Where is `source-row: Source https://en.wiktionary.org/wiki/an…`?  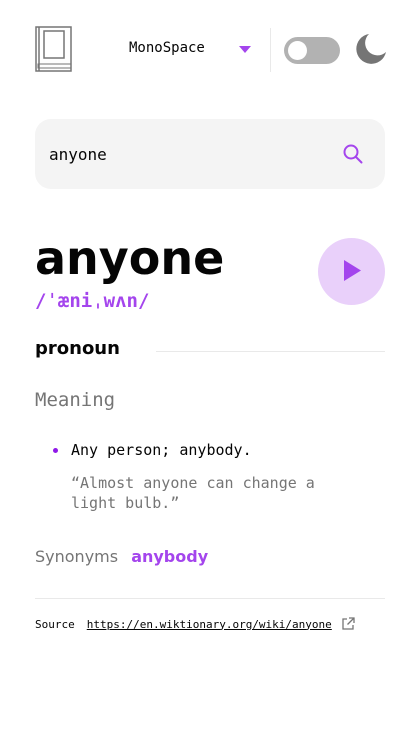
source-row: Source https://en.wiktionary.org/wiki/an… is located at coordinates (195, 624).